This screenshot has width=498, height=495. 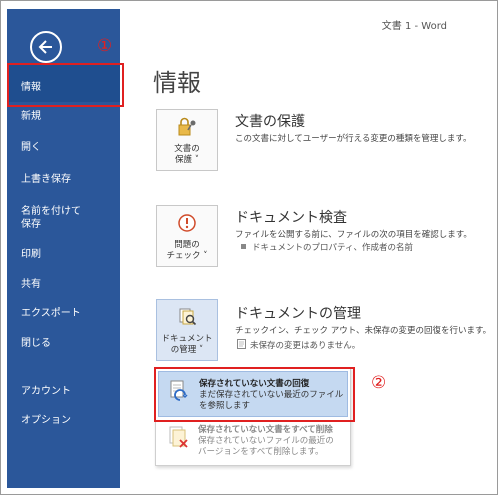 I want to click on sidebar-item-label: 新規, so click(x=31, y=116).